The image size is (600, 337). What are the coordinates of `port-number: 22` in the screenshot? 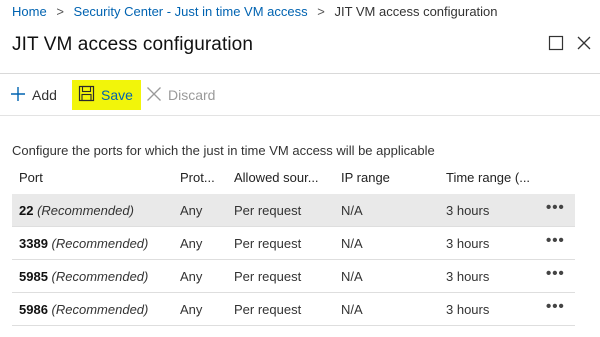 It's located at (26, 210).